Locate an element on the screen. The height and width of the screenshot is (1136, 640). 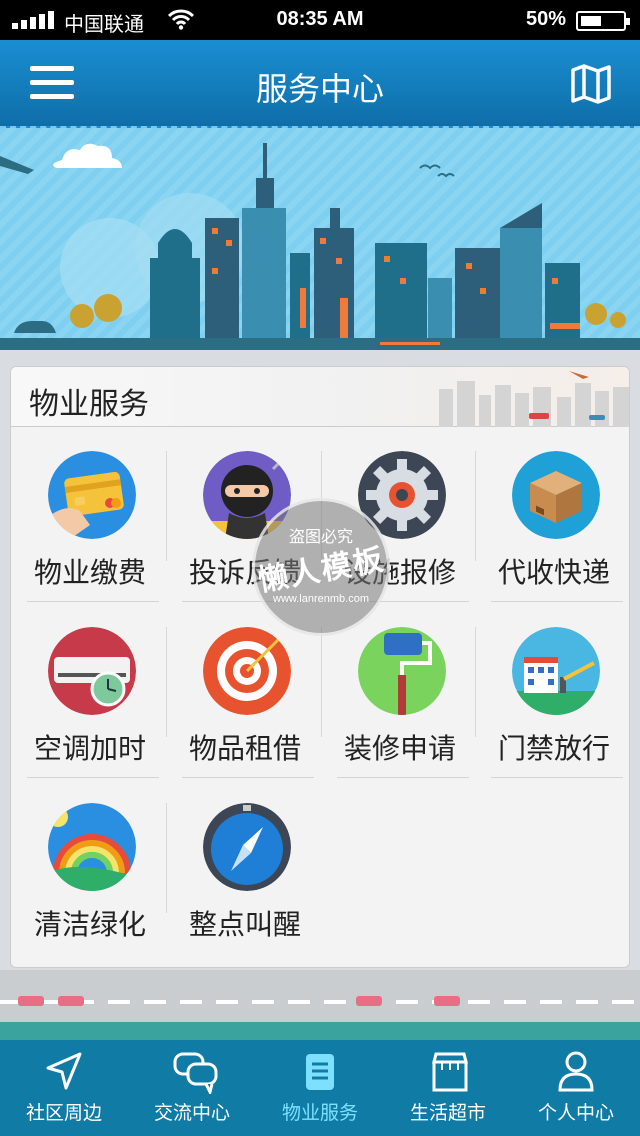
document-icon is located at coordinates (320, 1072).